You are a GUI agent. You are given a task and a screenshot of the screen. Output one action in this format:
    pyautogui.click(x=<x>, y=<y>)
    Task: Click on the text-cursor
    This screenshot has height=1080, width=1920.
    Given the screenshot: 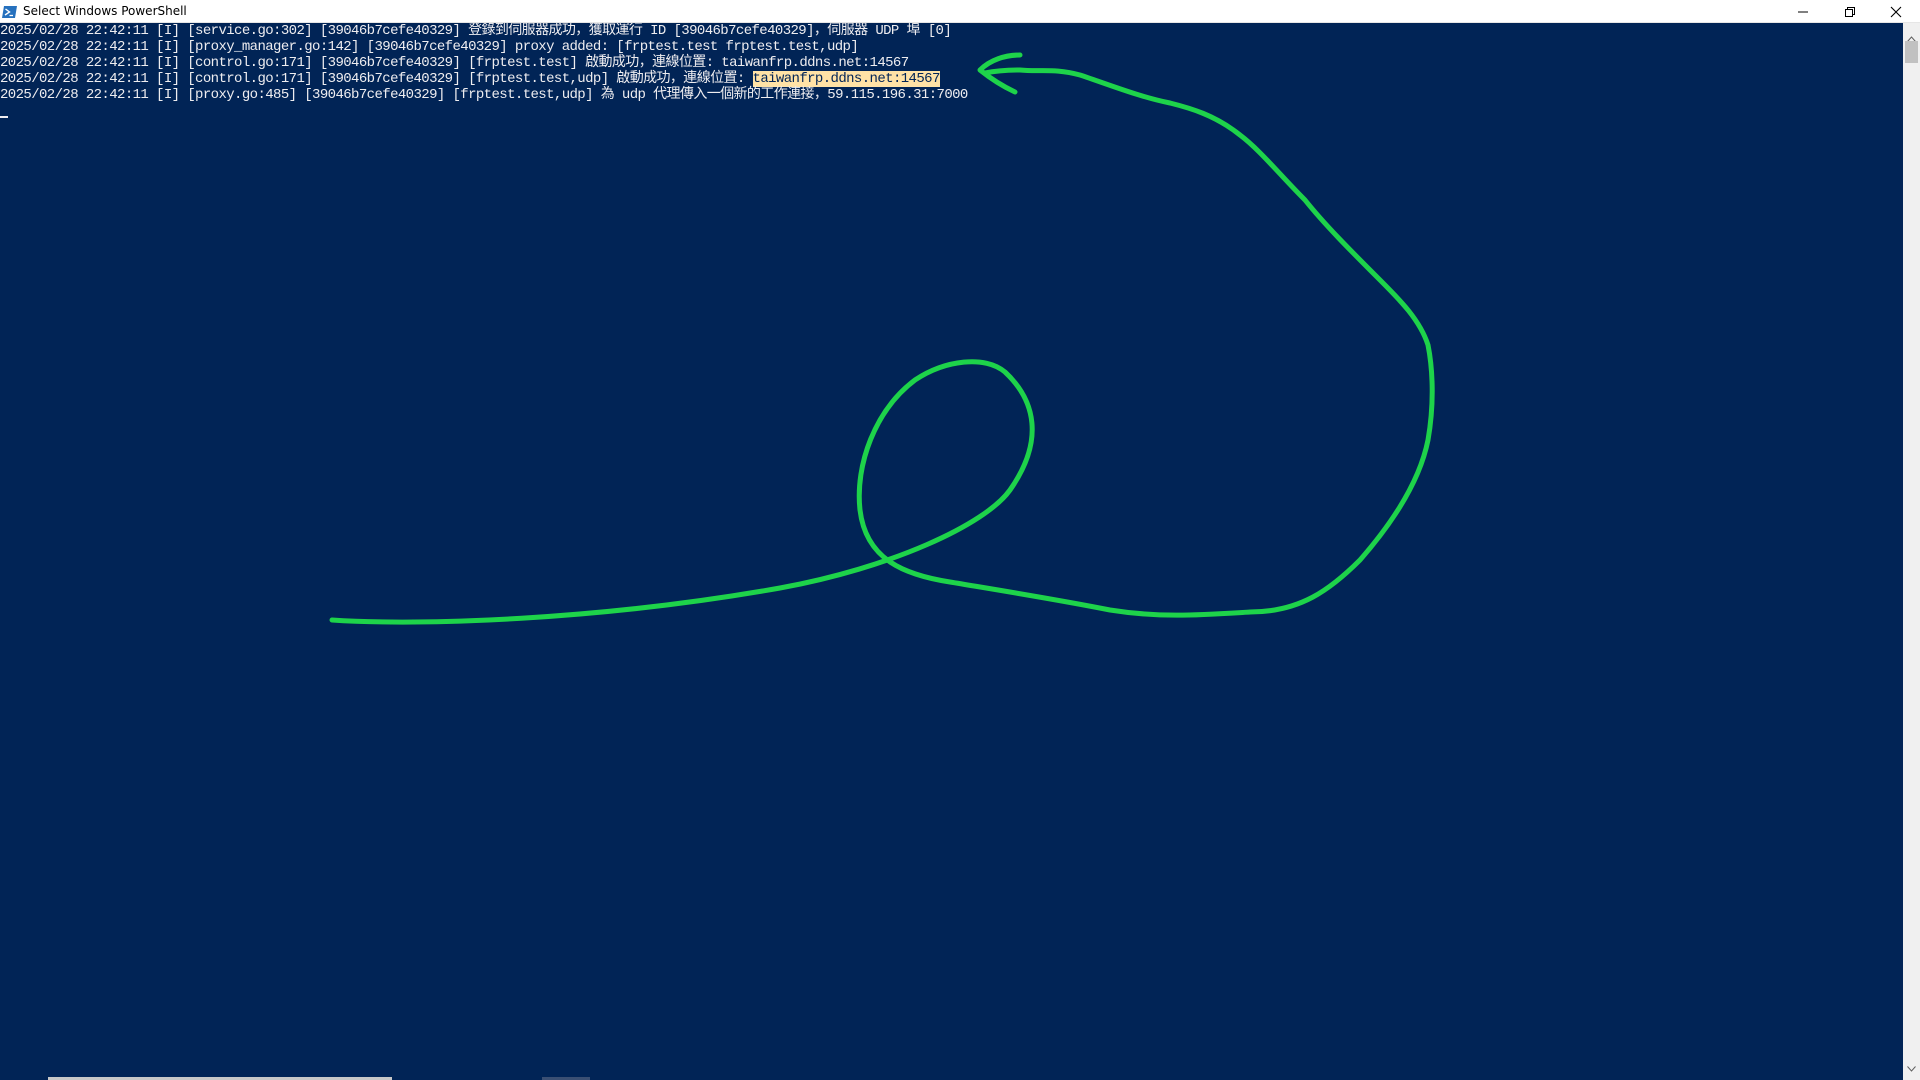 What is the action you would take?
    pyautogui.click(x=4, y=117)
    